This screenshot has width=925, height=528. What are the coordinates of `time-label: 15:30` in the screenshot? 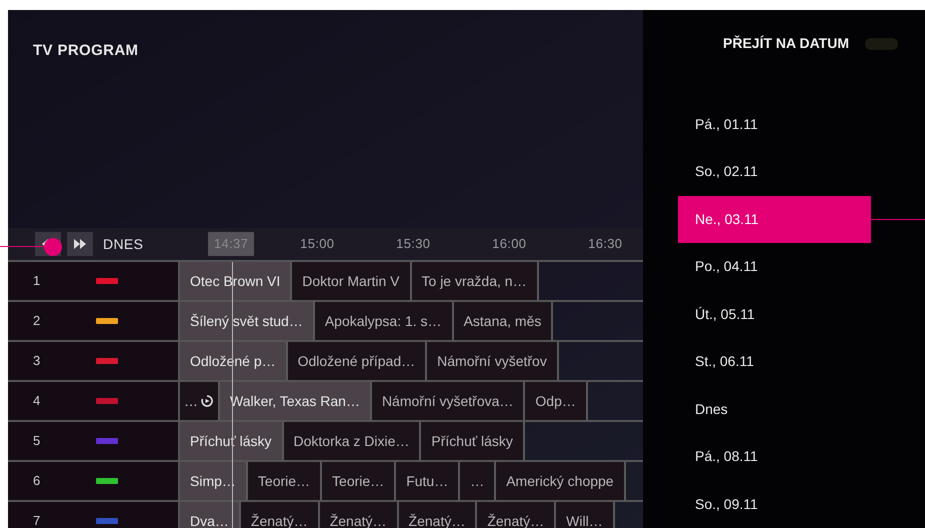 It's located at (413, 244).